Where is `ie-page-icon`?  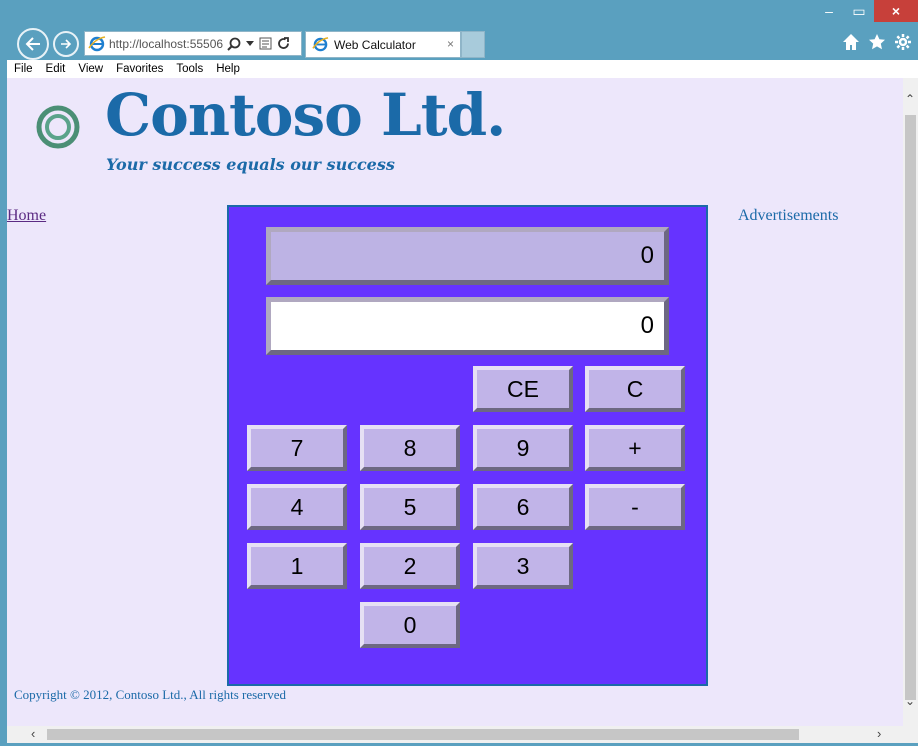
ie-page-icon is located at coordinates (97, 43).